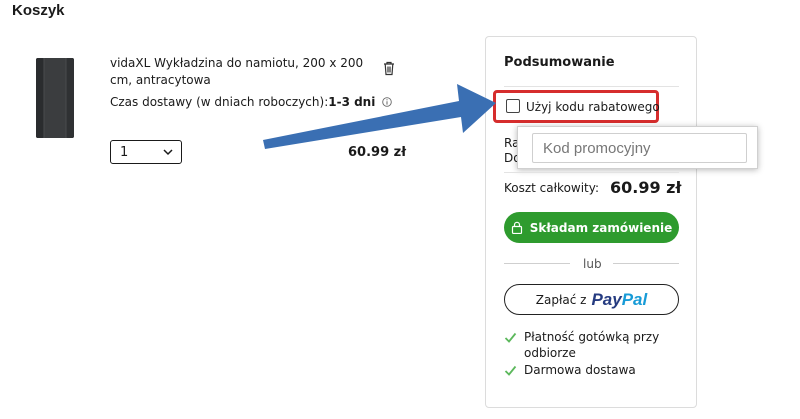  Describe the element at coordinates (38, 10) in the screenshot. I see `page-title: Koszyk` at that location.